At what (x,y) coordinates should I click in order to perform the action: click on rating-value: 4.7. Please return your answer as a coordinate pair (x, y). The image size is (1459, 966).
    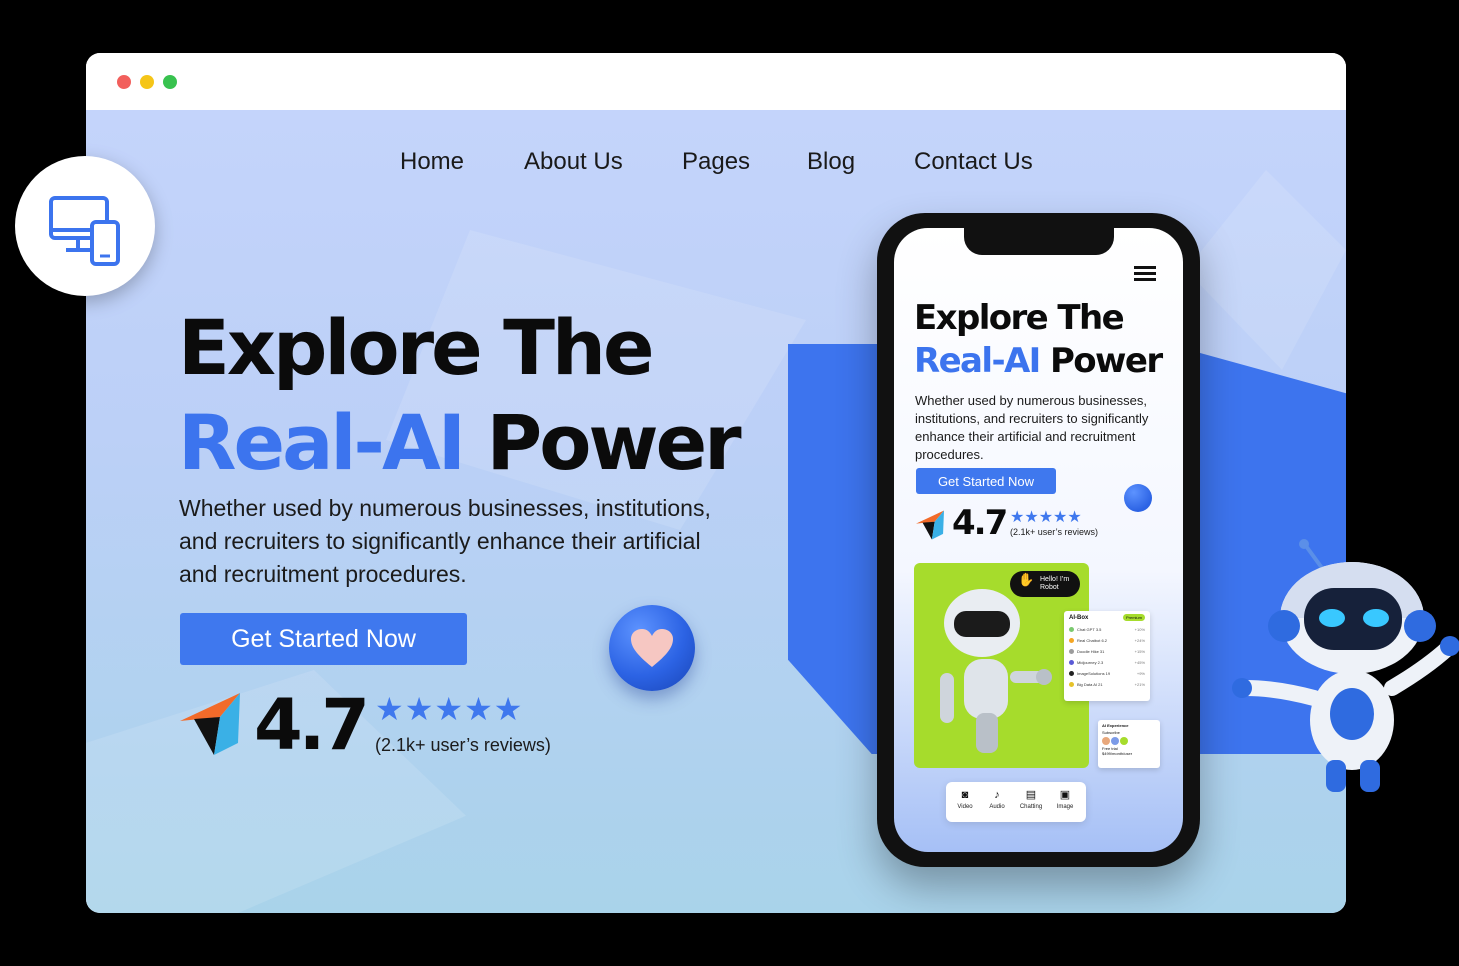
    Looking at the image, I should click on (312, 725).